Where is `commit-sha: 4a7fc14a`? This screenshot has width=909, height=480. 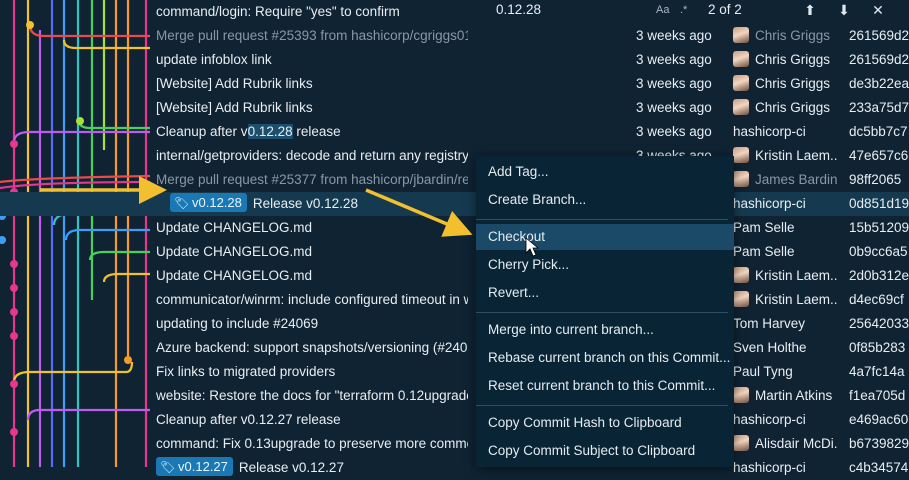
commit-sha: 4a7fc14a is located at coordinates (877, 371).